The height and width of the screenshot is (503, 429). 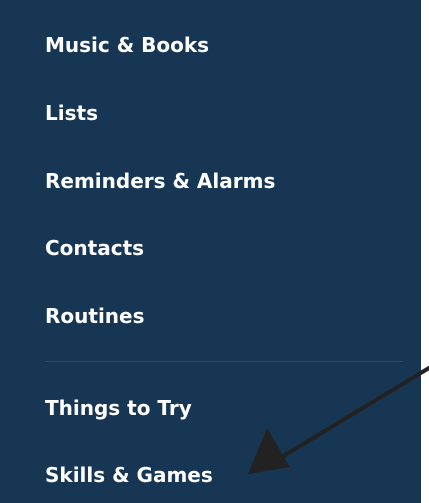 I want to click on menu-item-lists: Lists, so click(x=71, y=113).